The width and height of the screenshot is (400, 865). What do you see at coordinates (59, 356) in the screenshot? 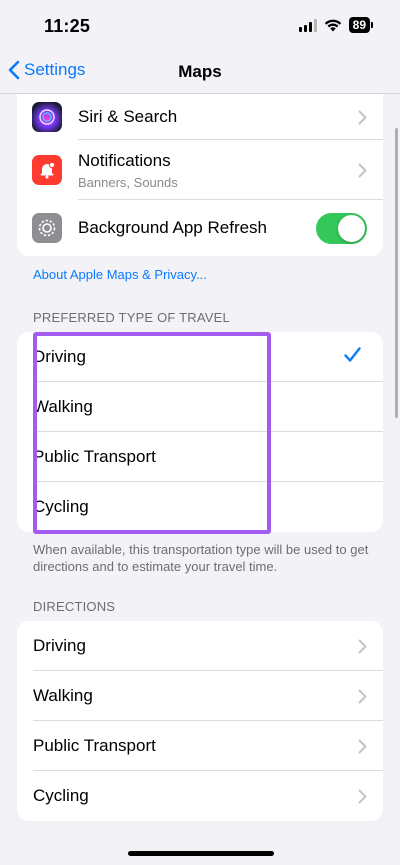
I see `option-label: Driving` at bounding box center [59, 356].